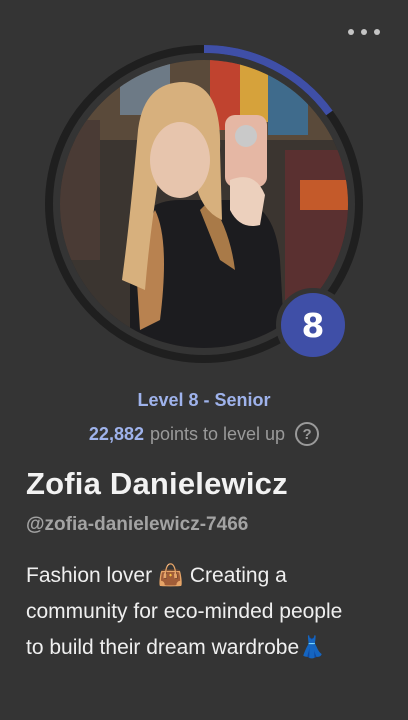 Image resolution: width=408 pixels, height=720 pixels. I want to click on points-label: points to level up, so click(217, 433).